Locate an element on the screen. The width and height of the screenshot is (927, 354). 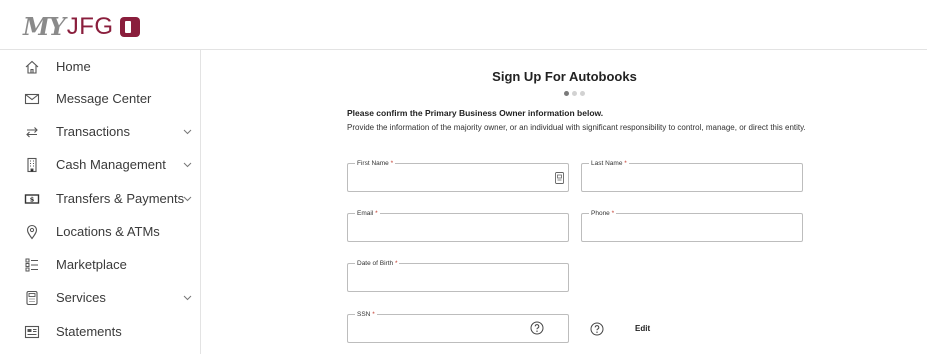
page-title: Sign Up For Autobooks is located at coordinates (564, 76).